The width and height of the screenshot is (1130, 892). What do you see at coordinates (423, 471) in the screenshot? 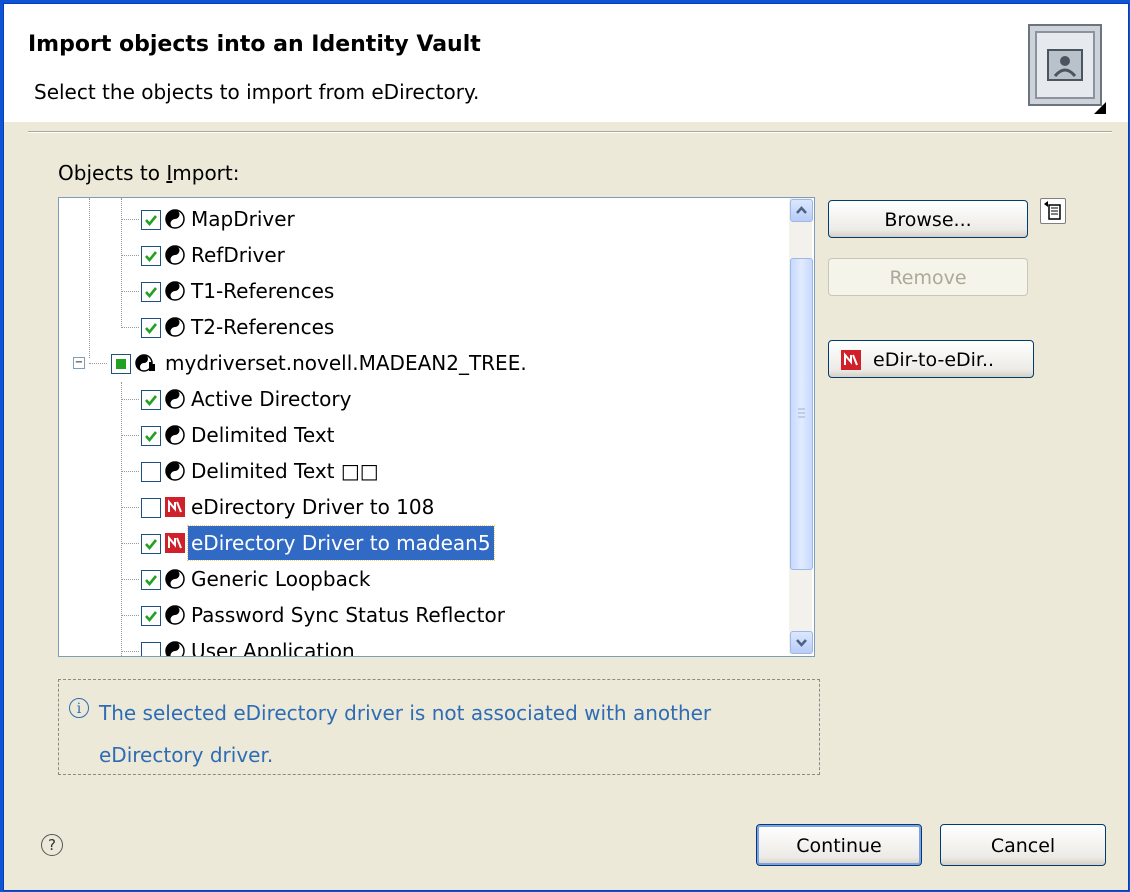
I see `tree-item: Delimited Text □□` at bounding box center [423, 471].